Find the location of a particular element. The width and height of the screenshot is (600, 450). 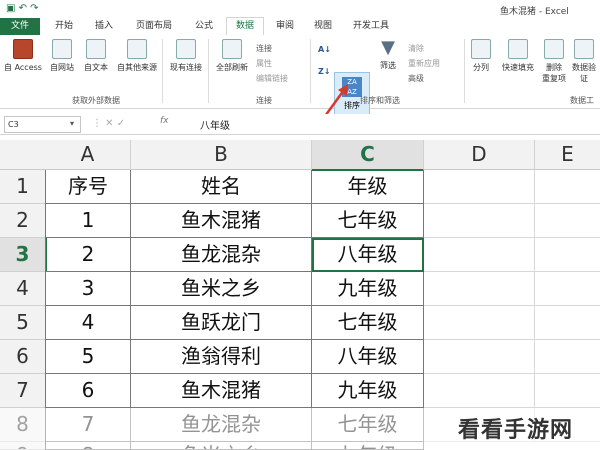

formula-input: 八年级 is located at coordinates (215, 124).